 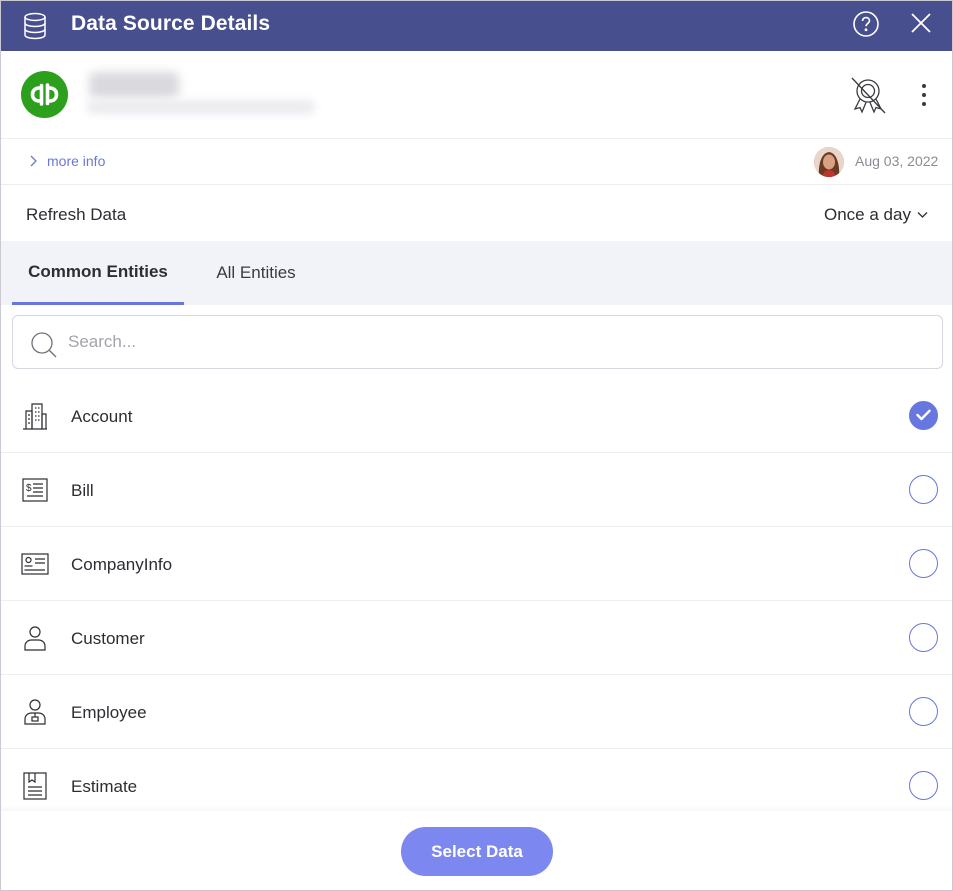 I want to click on search-box, so click(x=477, y=342).